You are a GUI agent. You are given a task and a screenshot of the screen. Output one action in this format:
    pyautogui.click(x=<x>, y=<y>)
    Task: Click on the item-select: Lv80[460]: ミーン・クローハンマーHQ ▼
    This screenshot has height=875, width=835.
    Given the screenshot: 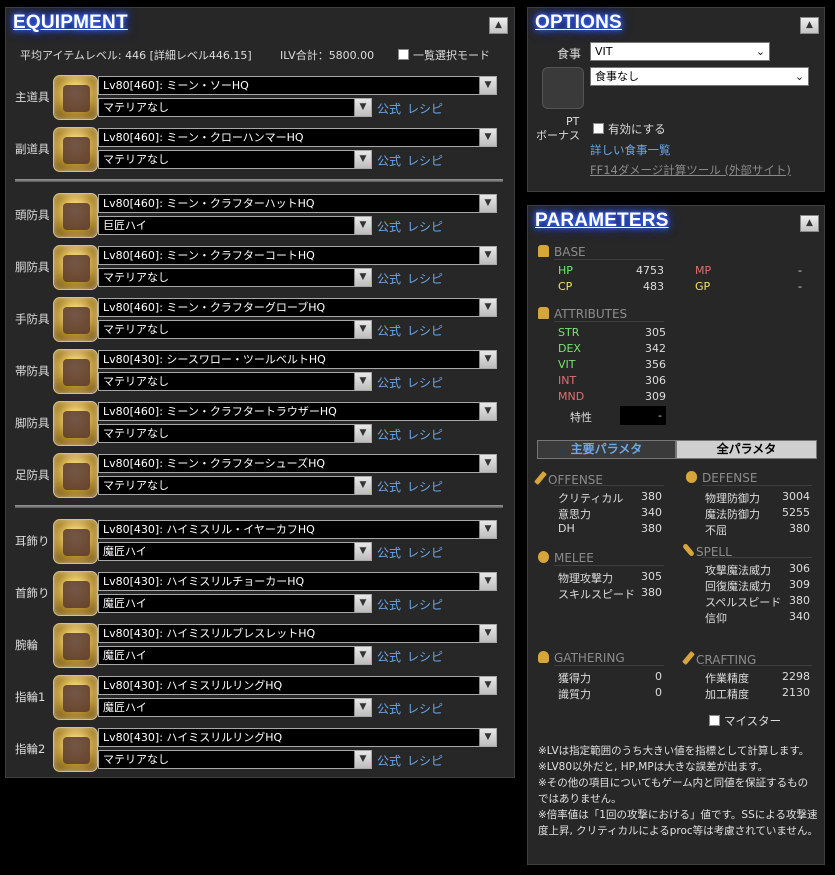 What is the action you would take?
    pyautogui.click(x=297, y=137)
    